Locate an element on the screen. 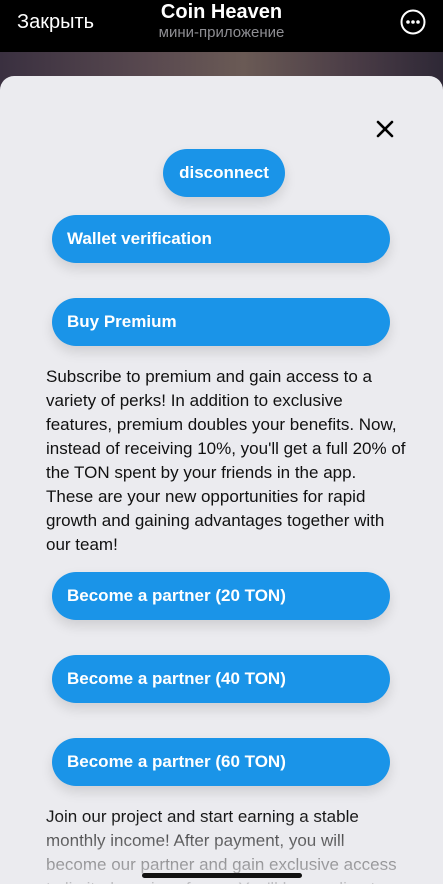 The height and width of the screenshot is (884, 443). telegram-header: Закрыть Coin Heaven мини-приложение is located at coordinates (221, 26).